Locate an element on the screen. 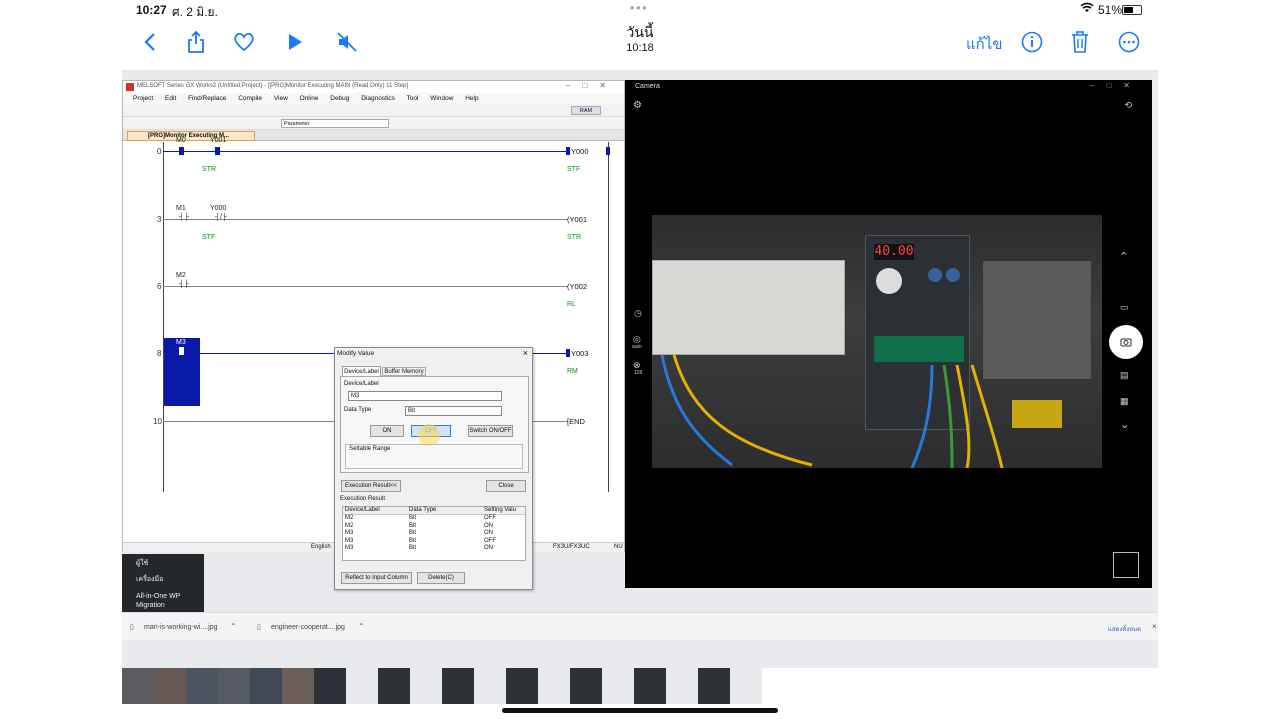  switch-on-off-button: Switch ON/OFF is located at coordinates (490, 431).